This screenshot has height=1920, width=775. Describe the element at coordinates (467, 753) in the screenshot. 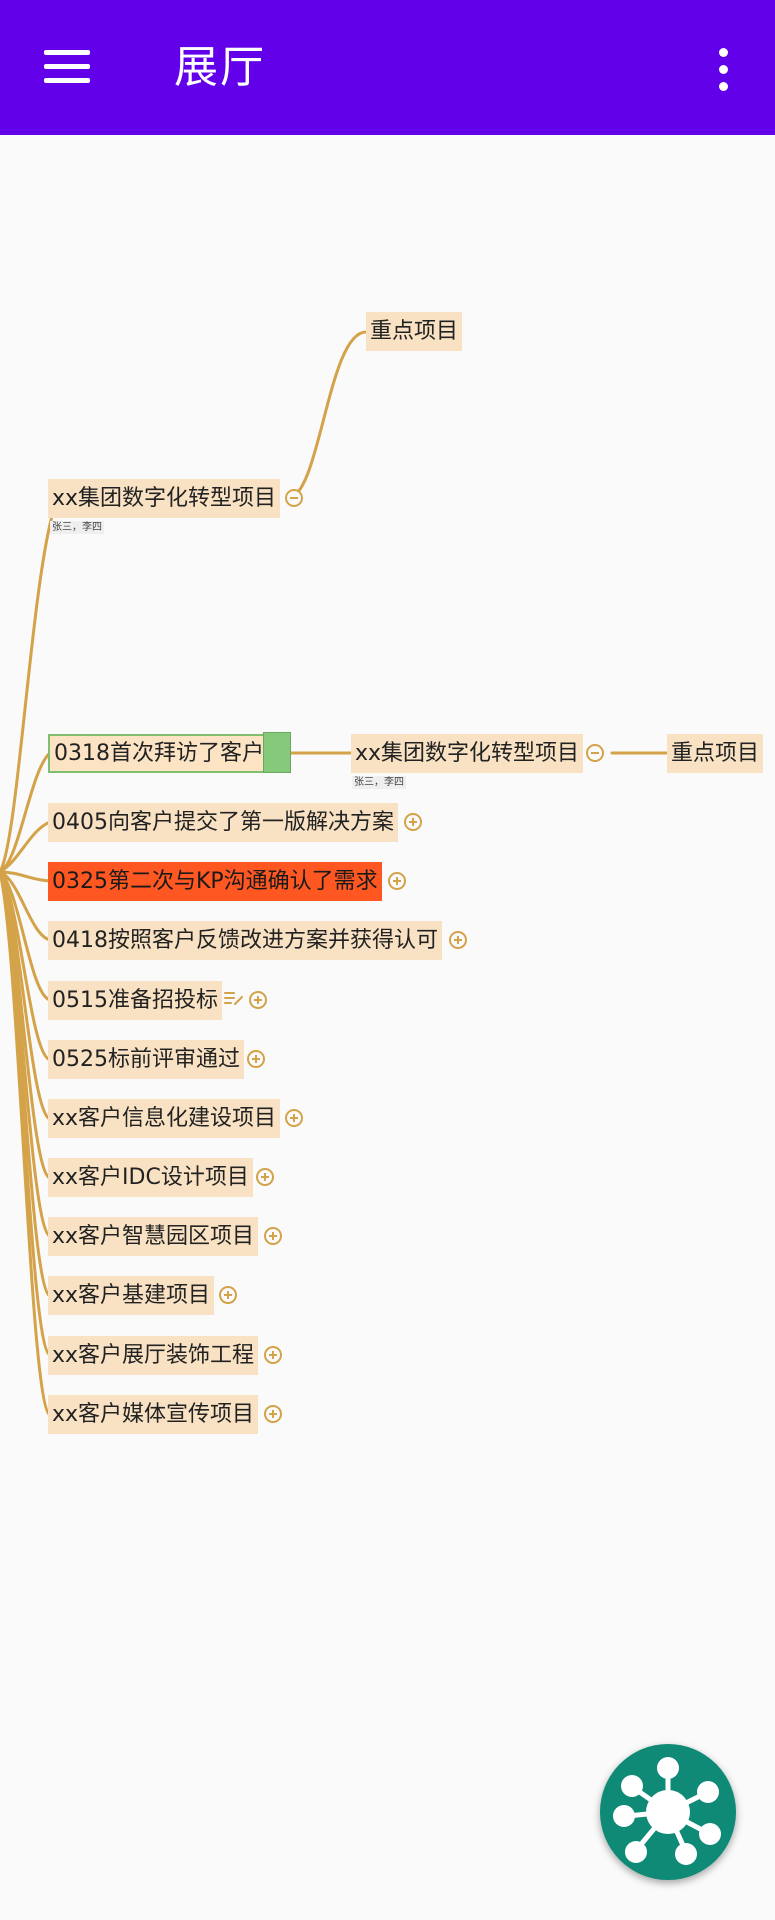

I see `node-child-project: xx集团数字化转型项目` at that location.